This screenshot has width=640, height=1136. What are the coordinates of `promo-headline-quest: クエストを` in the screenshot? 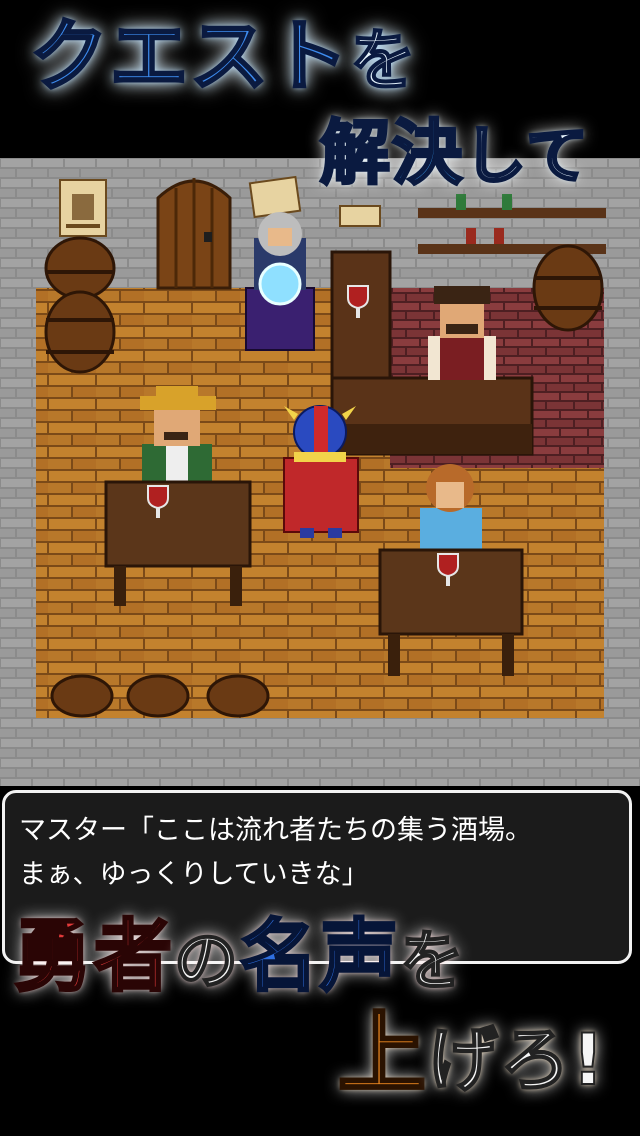 It's located at (223, 58).